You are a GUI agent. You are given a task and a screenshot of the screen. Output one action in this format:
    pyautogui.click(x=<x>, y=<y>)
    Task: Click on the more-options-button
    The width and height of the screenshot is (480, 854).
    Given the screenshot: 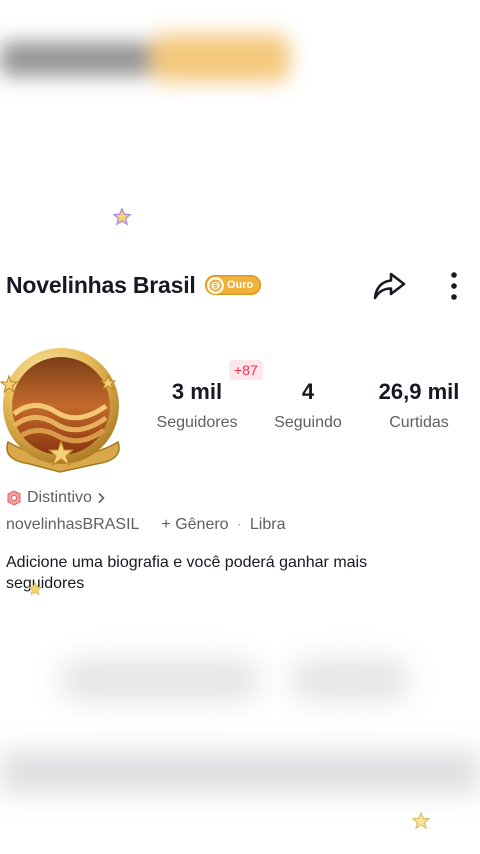 What is the action you would take?
    pyautogui.click(x=454, y=286)
    